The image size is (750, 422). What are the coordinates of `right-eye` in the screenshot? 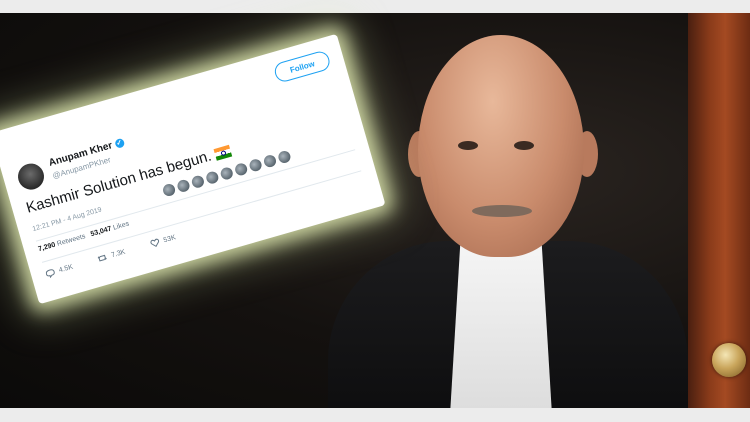 It's located at (524, 145).